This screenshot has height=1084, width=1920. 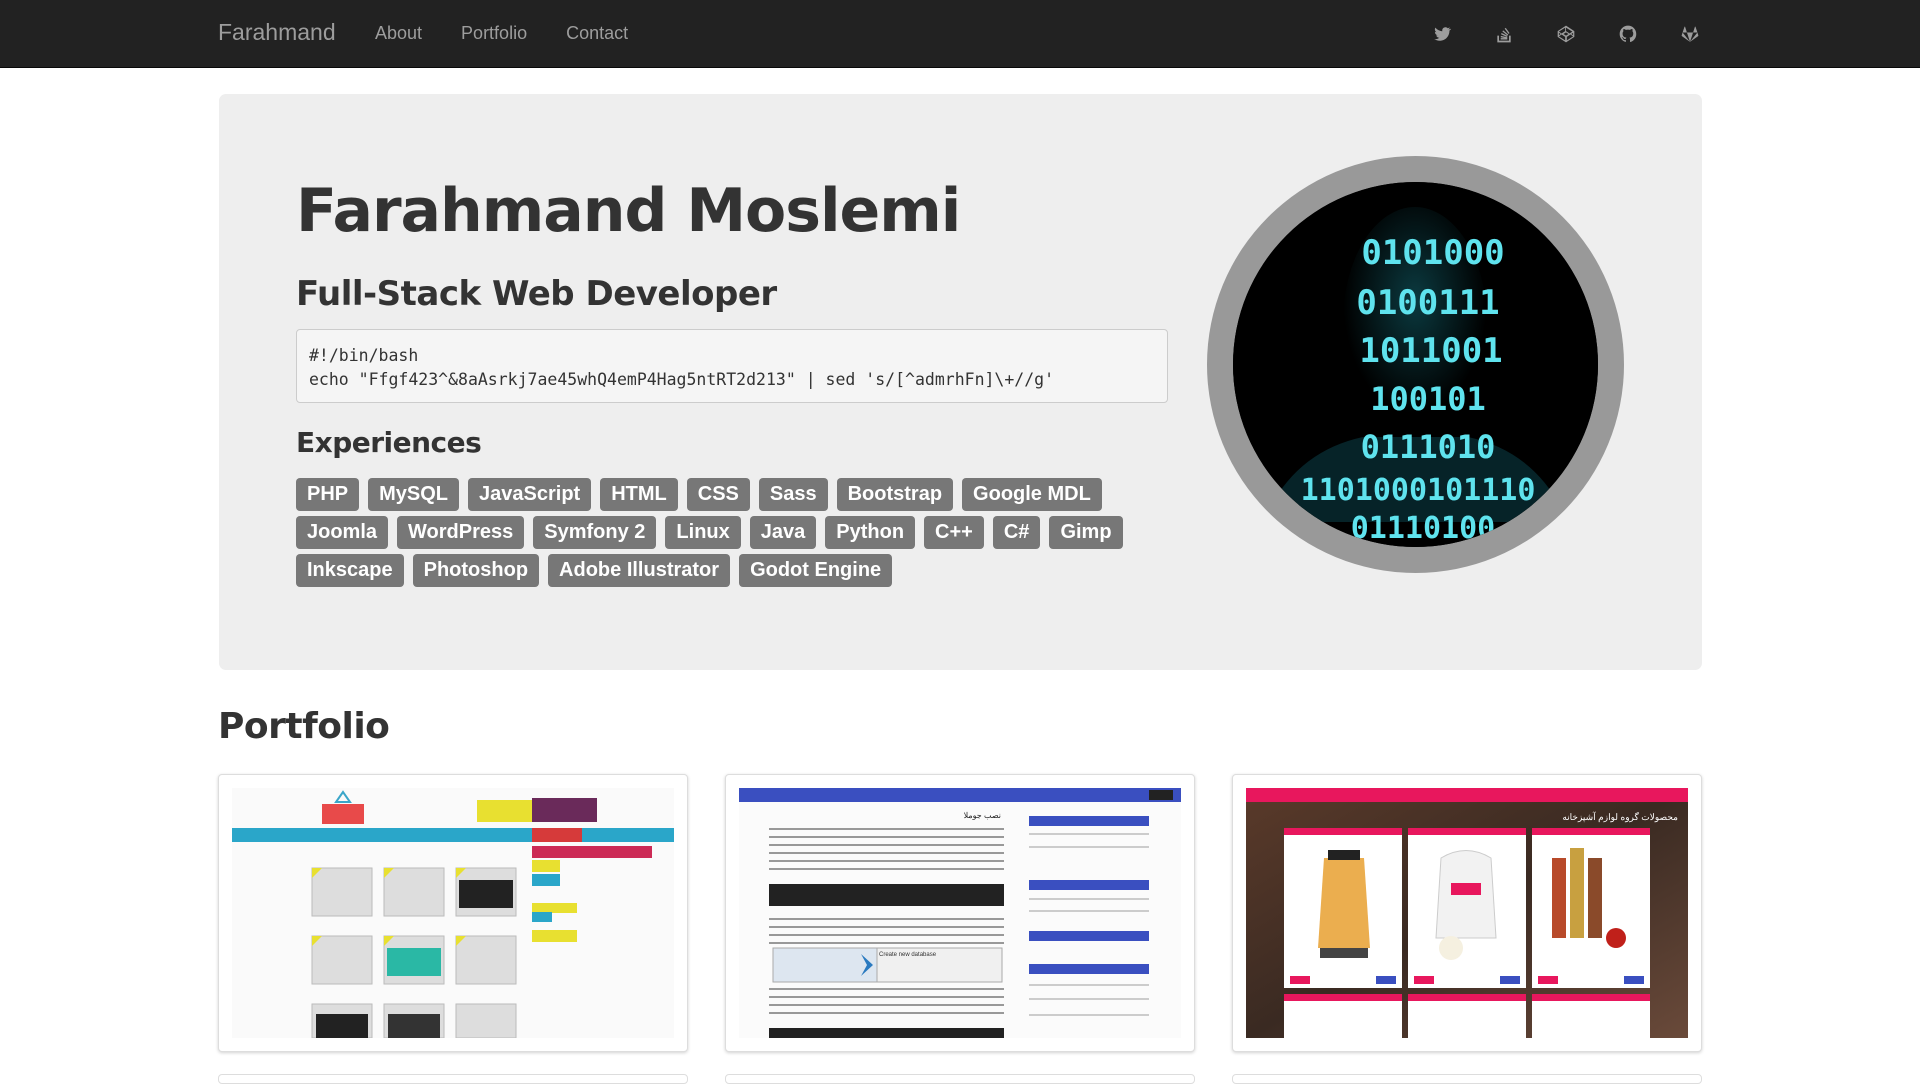 I want to click on portfolio-thumbnail: محصولات گروه لوازم آشپزخانه, so click(x=1467, y=913).